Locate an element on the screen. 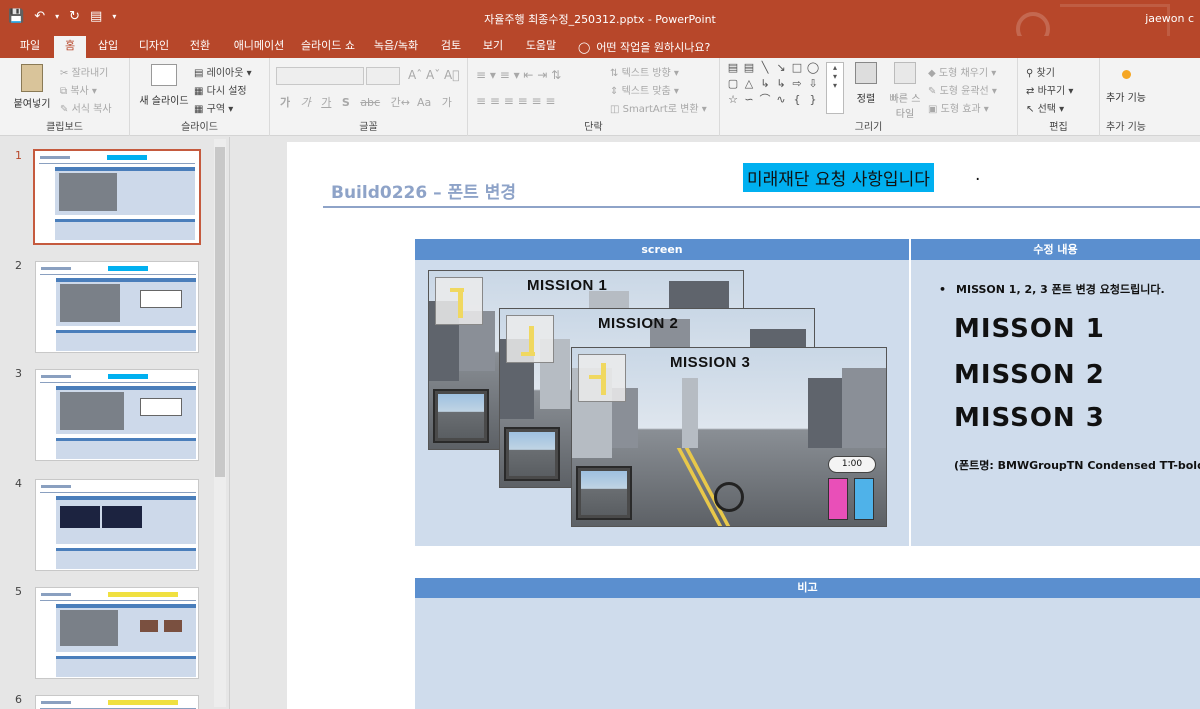  shape-curve-icon: ∽ is located at coordinates (749, 100).